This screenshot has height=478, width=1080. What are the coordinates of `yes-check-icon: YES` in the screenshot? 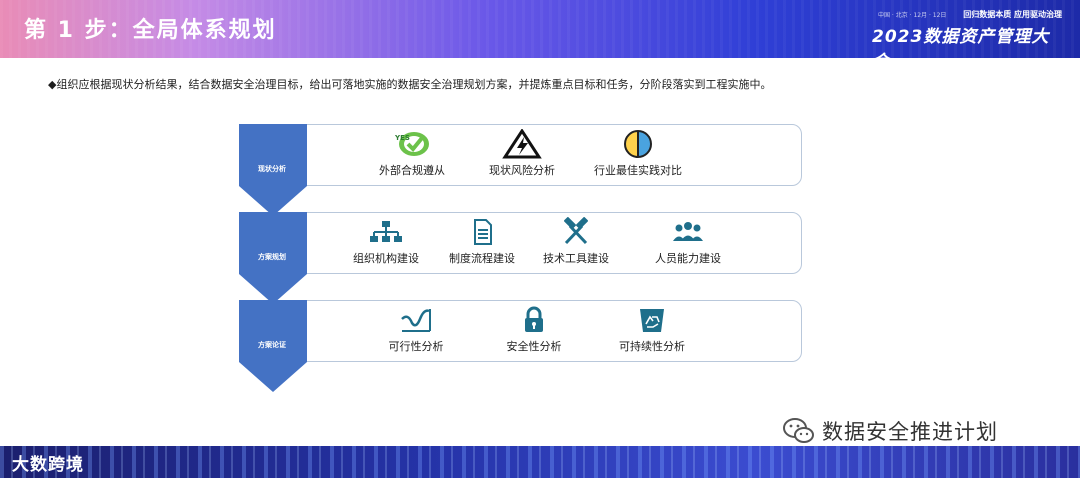 It's located at (411, 144).